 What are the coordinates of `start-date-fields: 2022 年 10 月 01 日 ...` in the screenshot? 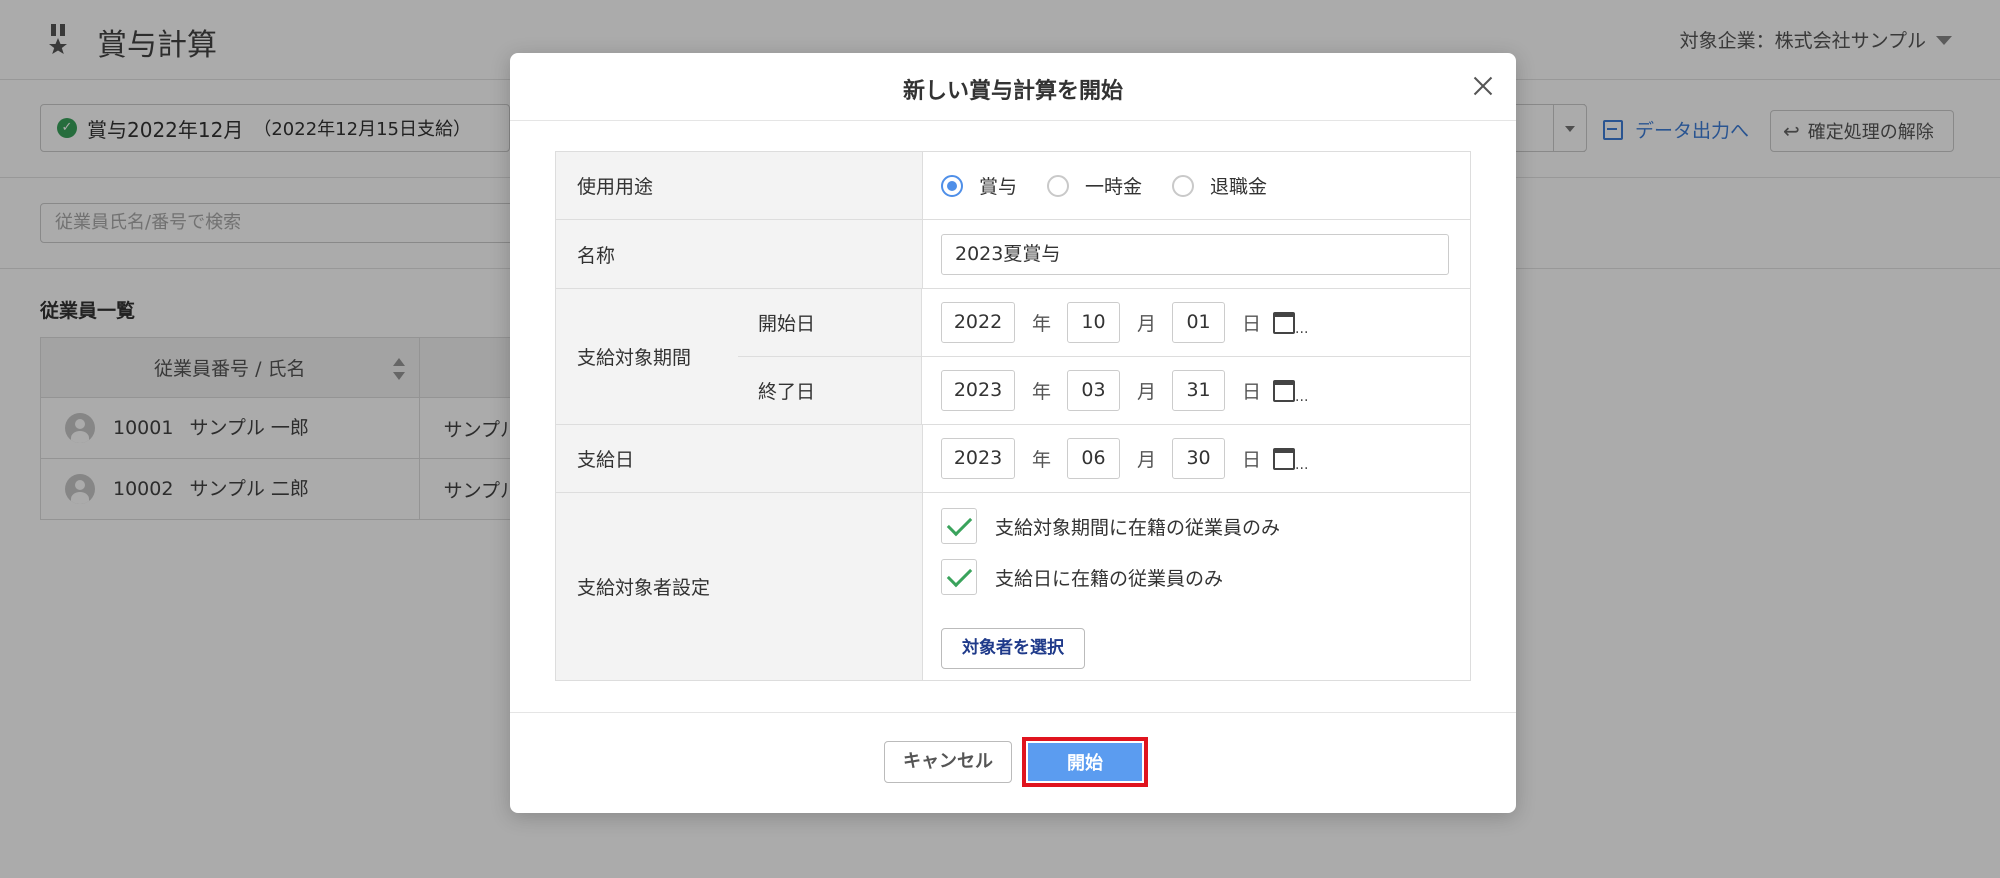 It's located at (1196, 323).